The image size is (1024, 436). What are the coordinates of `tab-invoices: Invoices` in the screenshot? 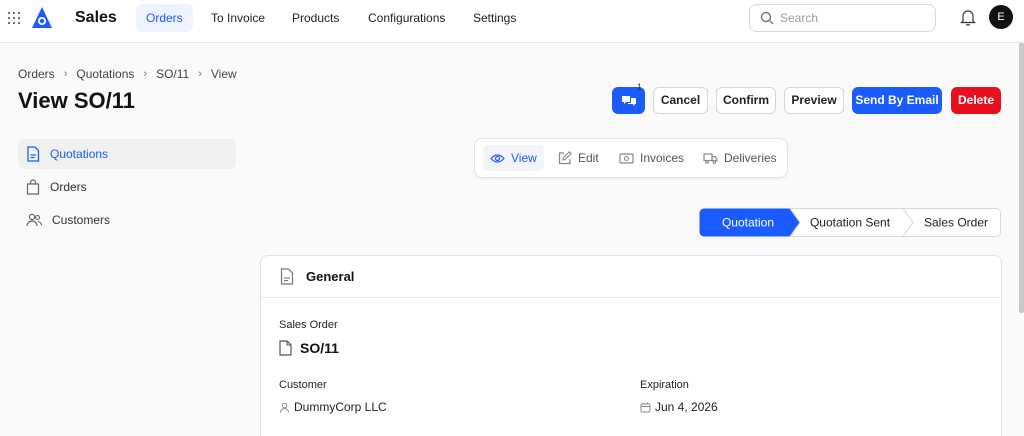 It's located at (651, 158).